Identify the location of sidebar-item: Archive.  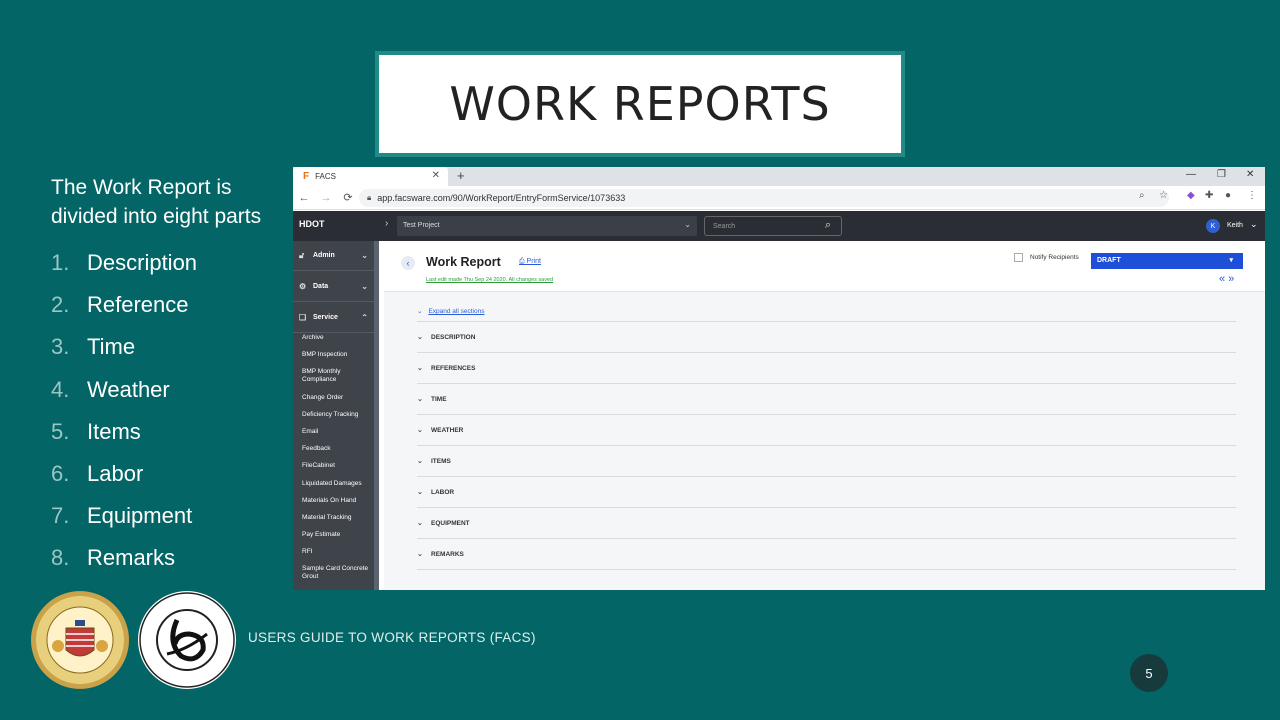
(339, 338).